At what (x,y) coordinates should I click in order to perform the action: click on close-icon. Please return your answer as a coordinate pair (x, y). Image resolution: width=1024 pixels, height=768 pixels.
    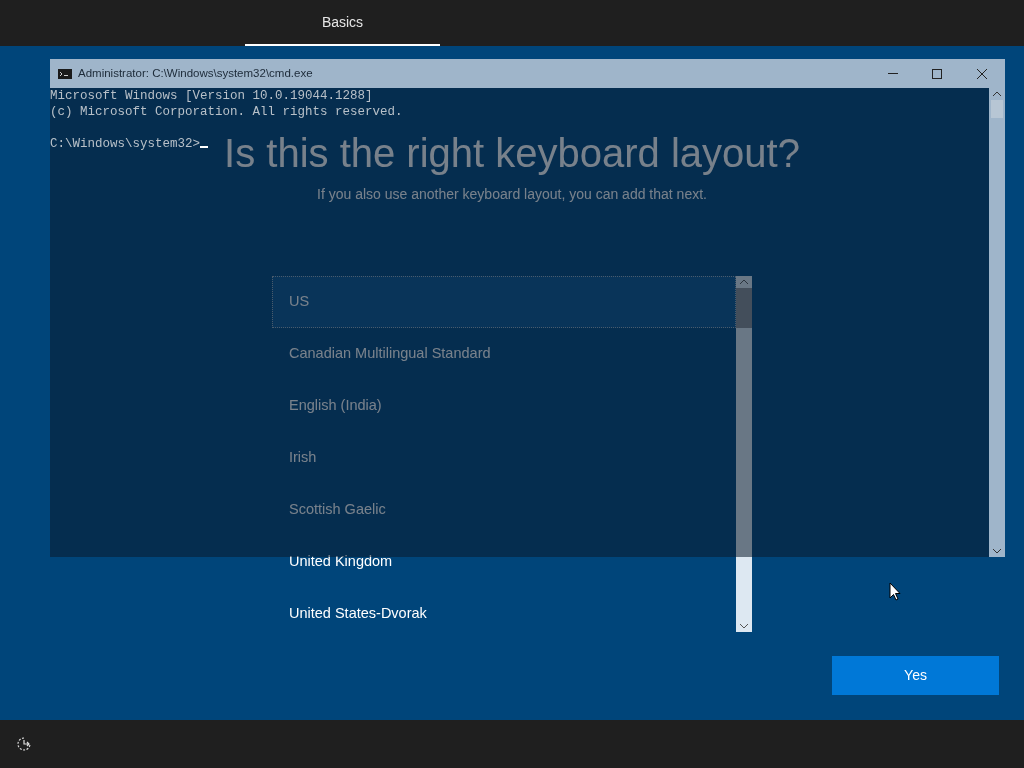
    Looking at the image, I should click on (982, 73).